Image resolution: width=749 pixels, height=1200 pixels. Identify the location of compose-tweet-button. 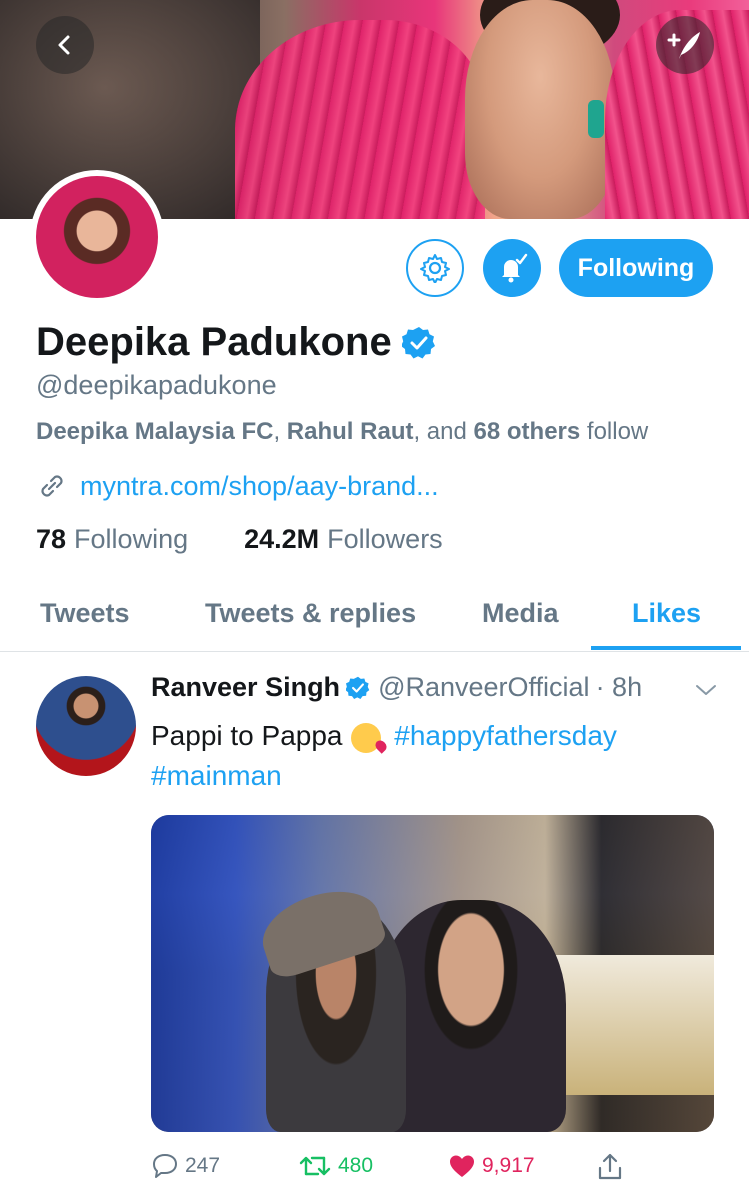
(685, 45).